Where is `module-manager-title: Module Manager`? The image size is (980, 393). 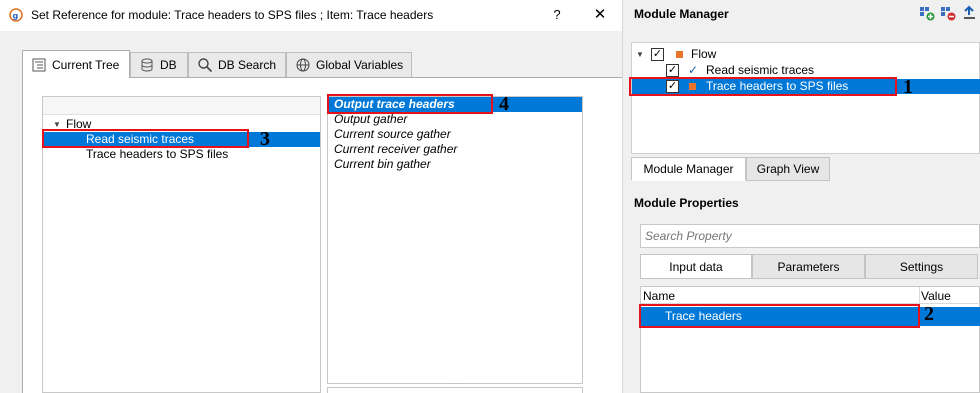
module-manager-title: Module Manager is located at coordinates (681, 14).